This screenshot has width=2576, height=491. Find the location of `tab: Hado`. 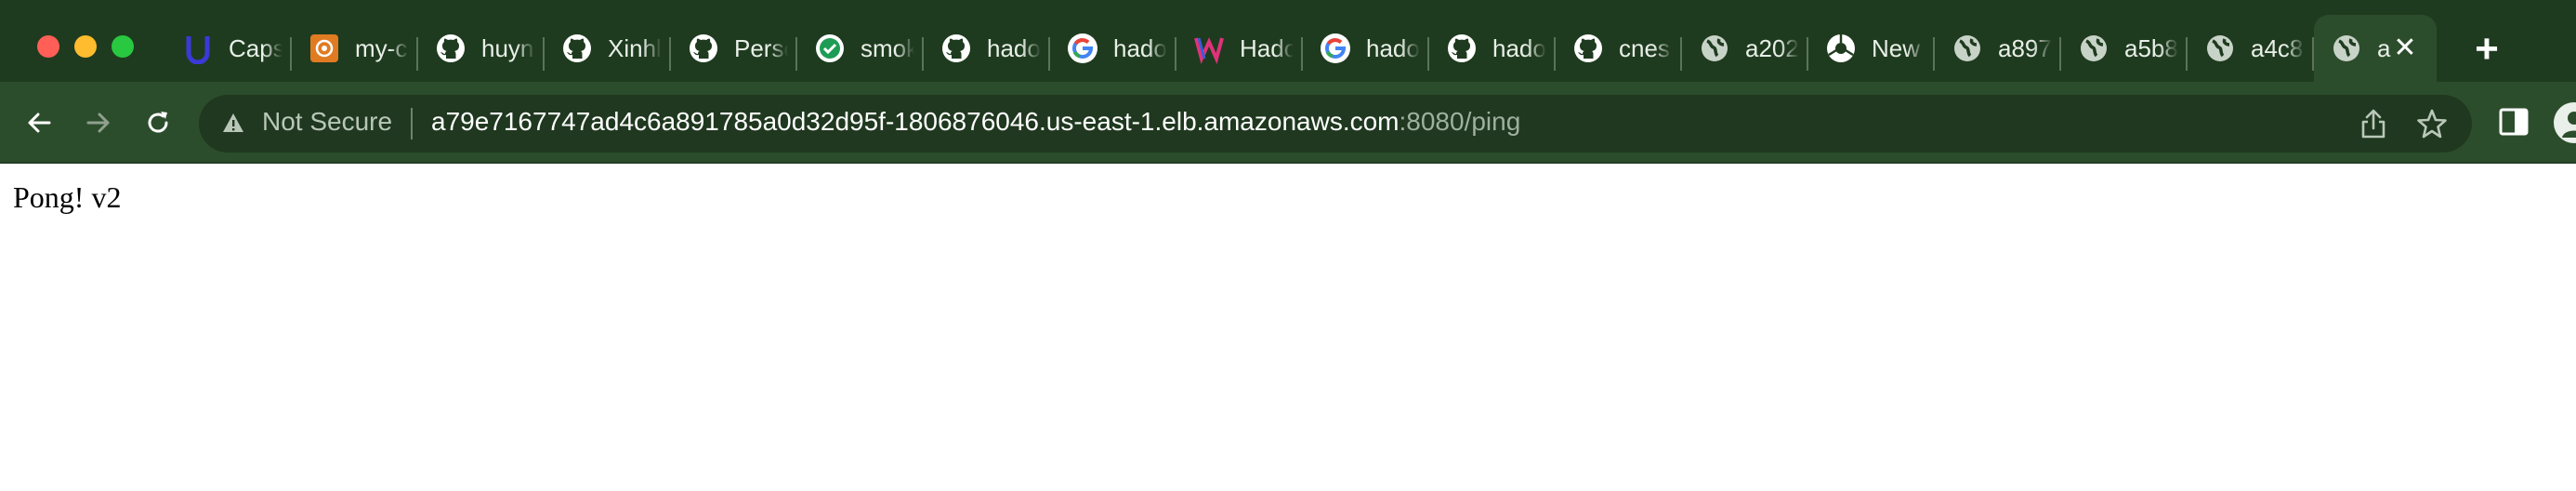

tab: Hado is located at coordinates (1239, 48).